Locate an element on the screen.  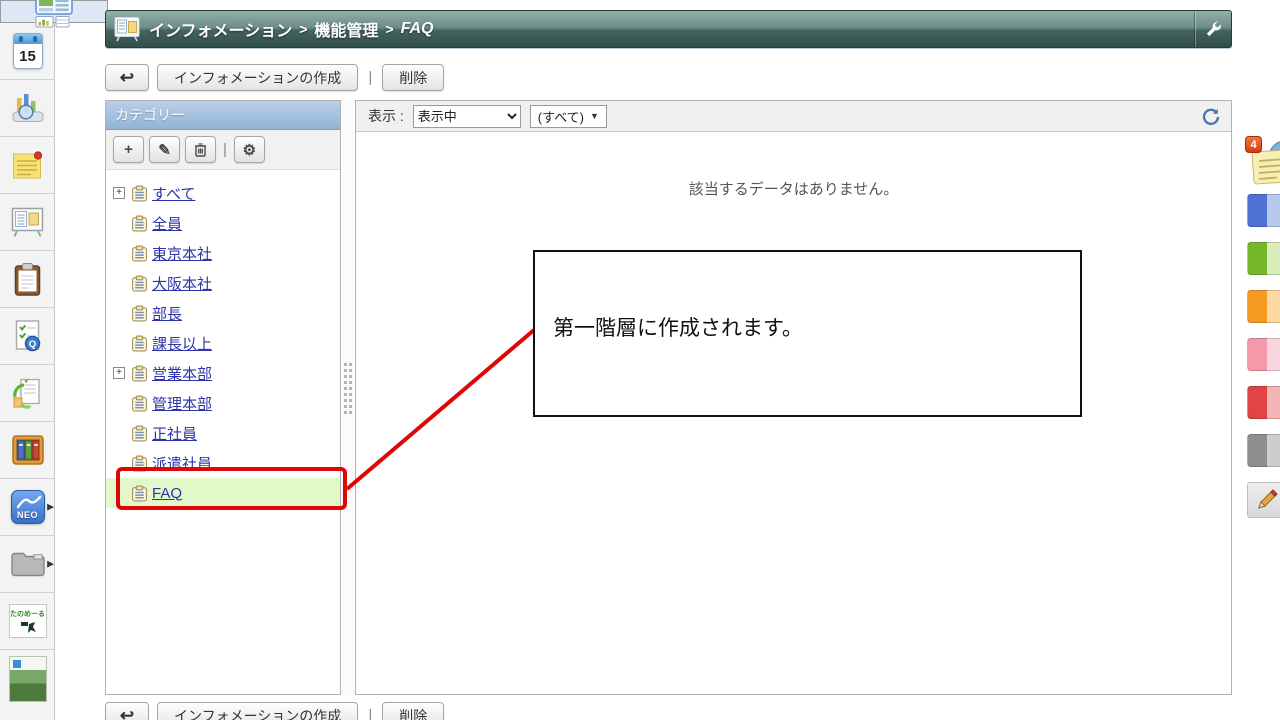
add-category-button: + is located at coordinates (128, 149).